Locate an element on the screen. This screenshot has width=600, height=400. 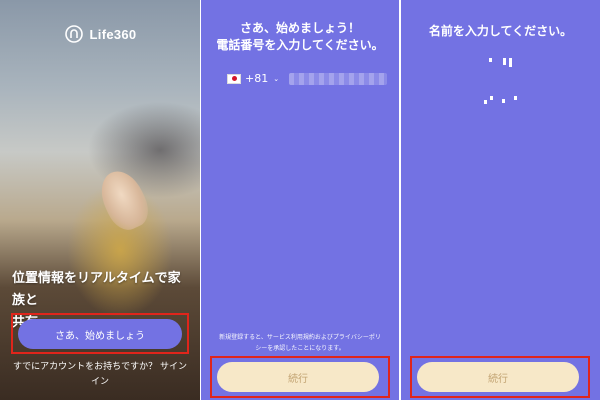
censored-last-name is located at coordinates (500, 100).